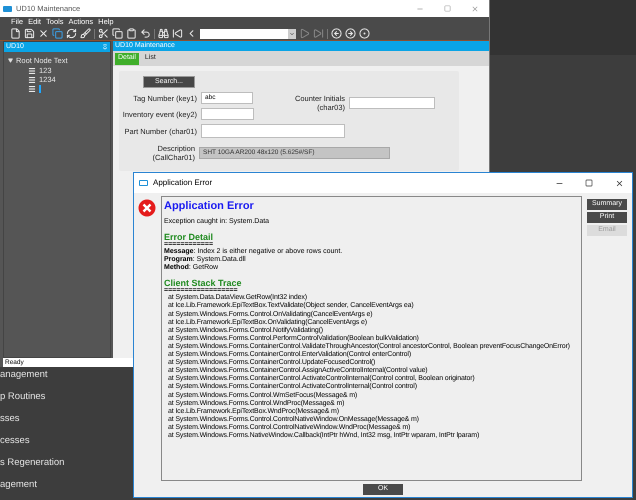 Image resolution: width=636 pixels, height=500 pixels. Describe the element at coordinates (145, 33) in the screenshot. I see `undo-icon` at that location.